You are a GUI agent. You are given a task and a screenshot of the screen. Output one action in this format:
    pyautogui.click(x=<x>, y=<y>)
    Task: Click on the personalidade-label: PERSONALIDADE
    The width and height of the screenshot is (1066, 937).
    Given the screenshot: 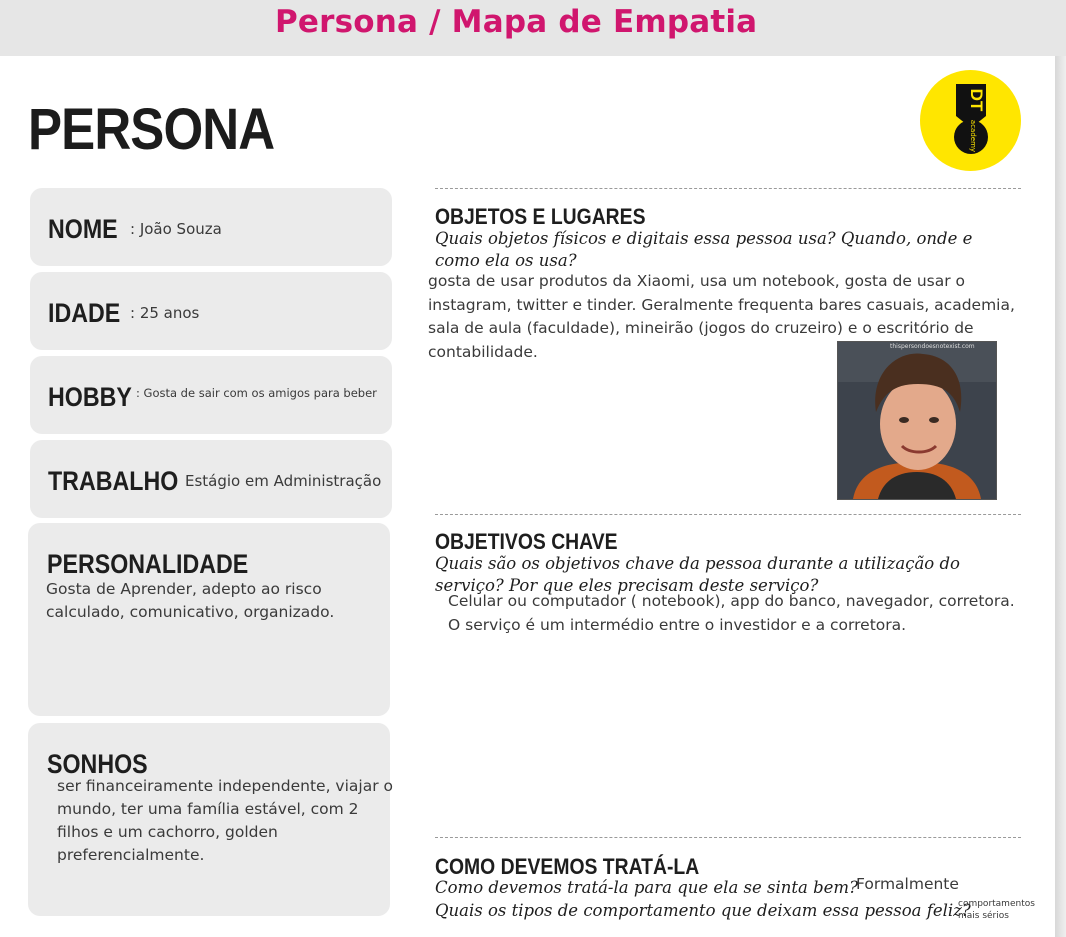 What is the action you would take?
    pyautogui.click(x=148, y=564)
    